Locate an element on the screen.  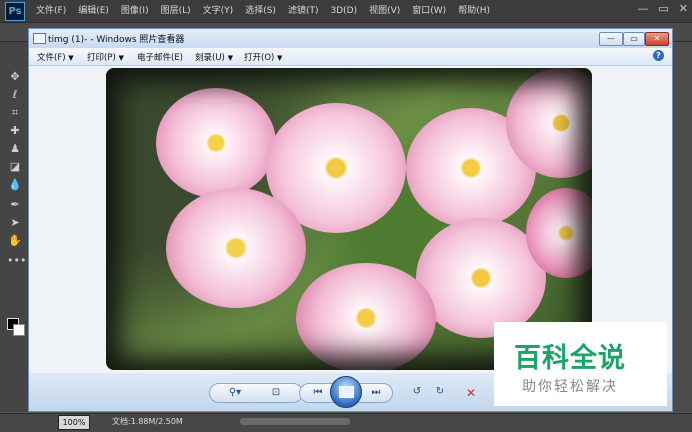
menu-file: 文件(F) ▼ is located at coordinates (55, 57).